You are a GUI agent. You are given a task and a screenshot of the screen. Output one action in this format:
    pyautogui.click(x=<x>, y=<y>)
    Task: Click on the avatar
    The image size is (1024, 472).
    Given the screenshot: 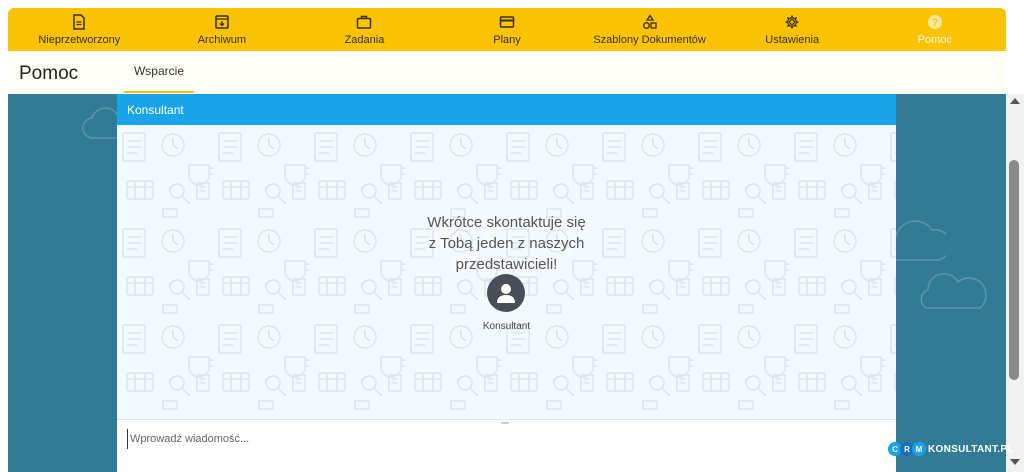 What is the action you would take?
    pyautogui.click(x=506, y=293)
    